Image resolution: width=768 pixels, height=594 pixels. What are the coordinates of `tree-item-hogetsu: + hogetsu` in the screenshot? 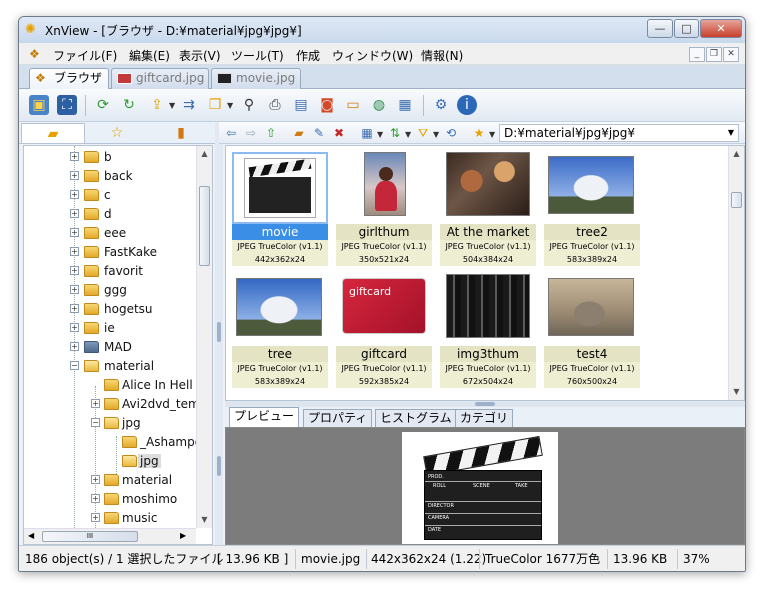 It's located at (112, 309).